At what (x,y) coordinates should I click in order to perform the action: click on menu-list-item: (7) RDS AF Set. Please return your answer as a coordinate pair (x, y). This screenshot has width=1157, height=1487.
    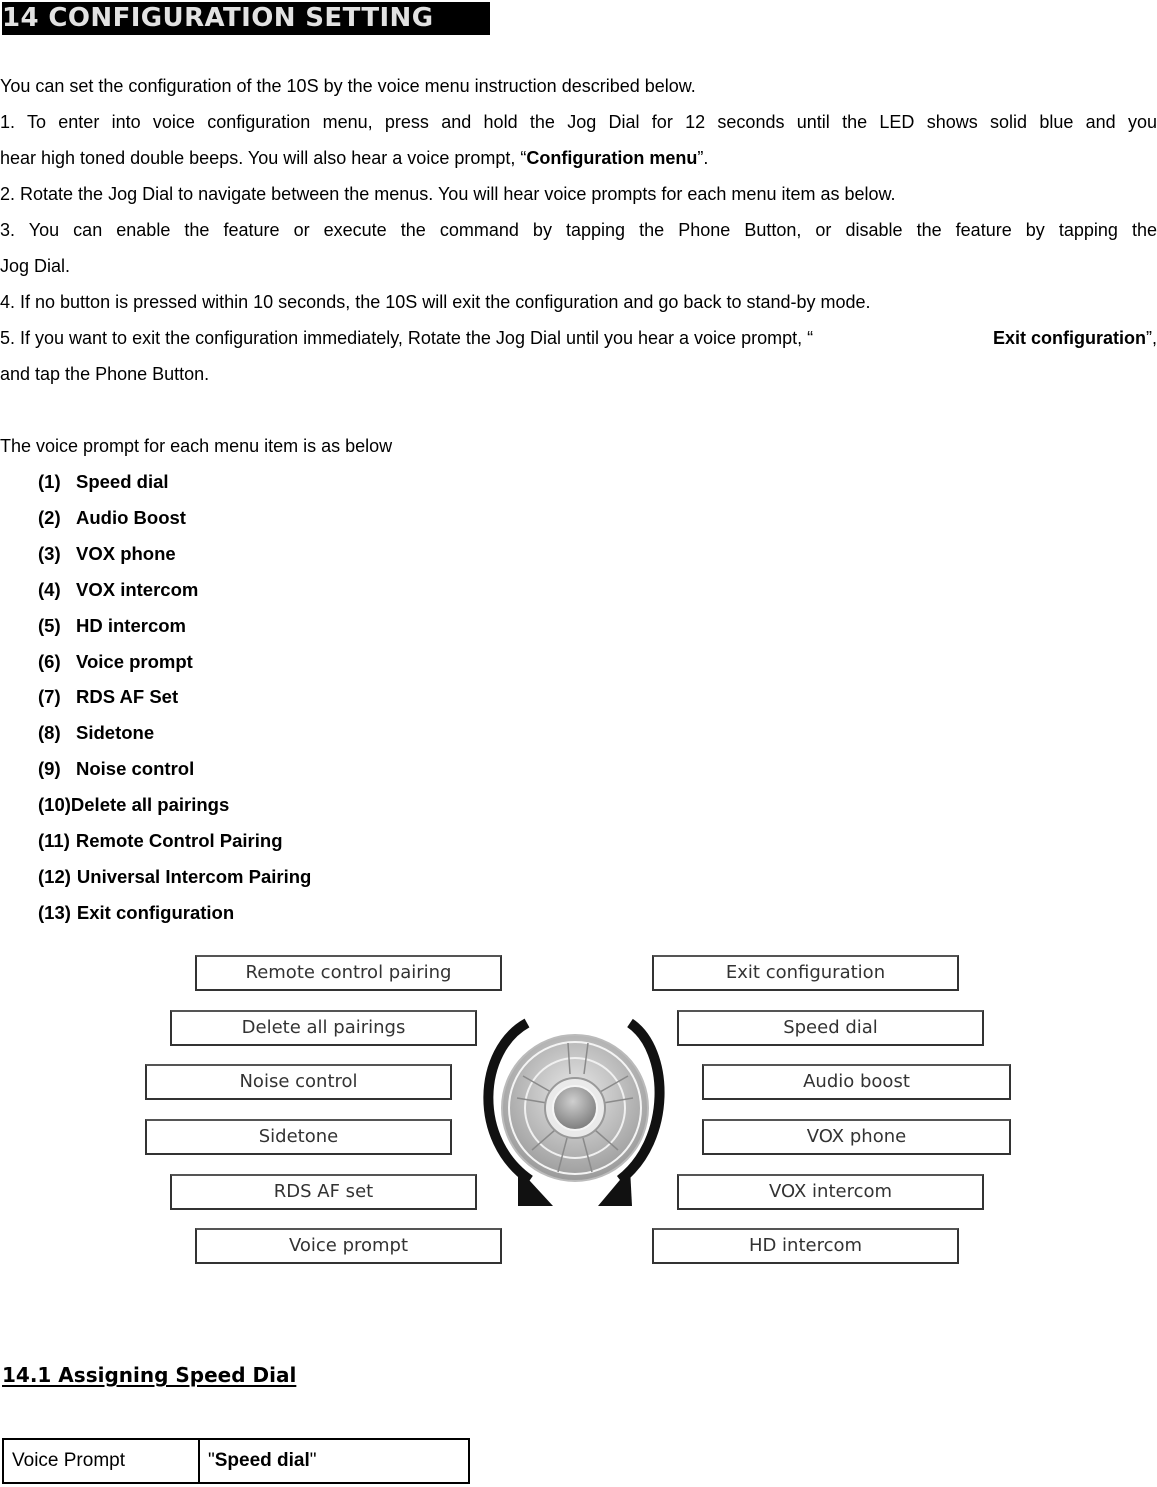
    Looking at the image, I should click on (108, 697).